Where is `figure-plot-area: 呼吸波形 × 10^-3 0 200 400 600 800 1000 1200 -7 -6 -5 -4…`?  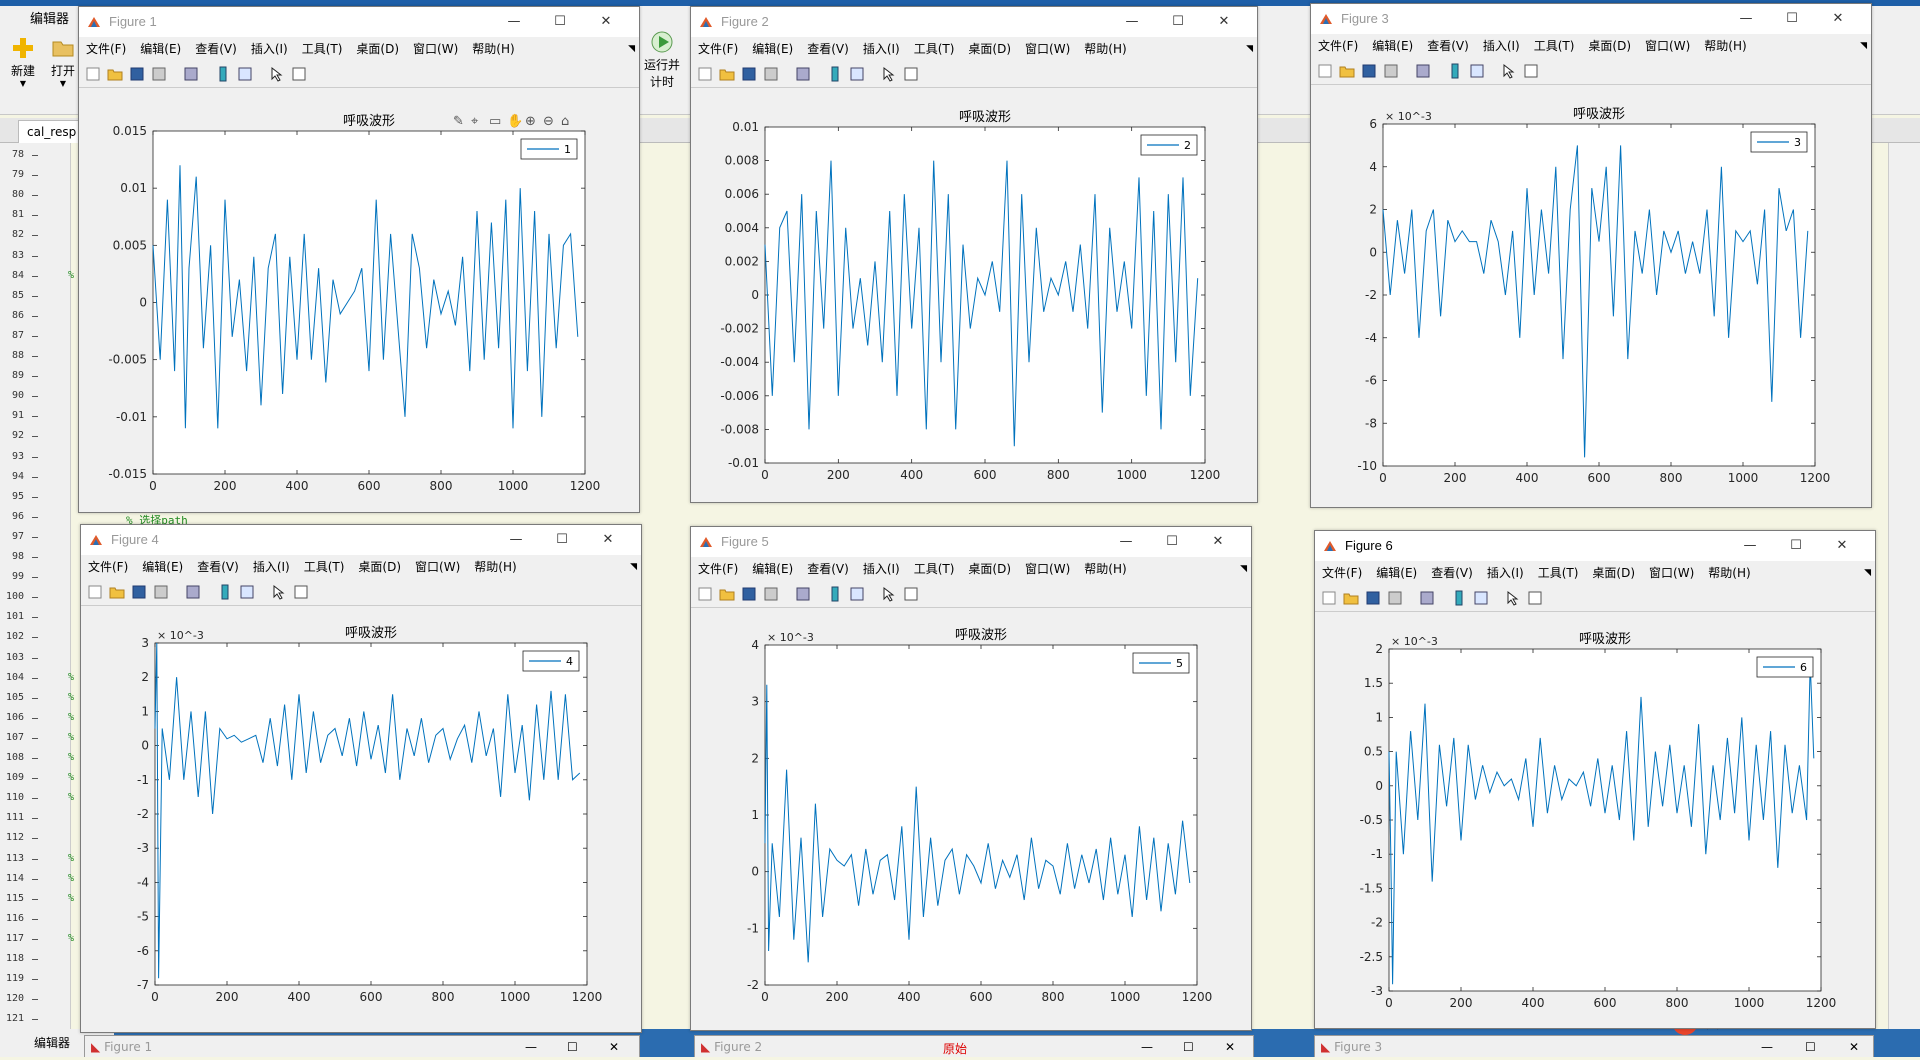
figure-plot-area: 呼吸波形 × 10^-3 0 200 400 600 800 1000 1200 -7 -6 -5 -4… is located at coordinates (361, 819).